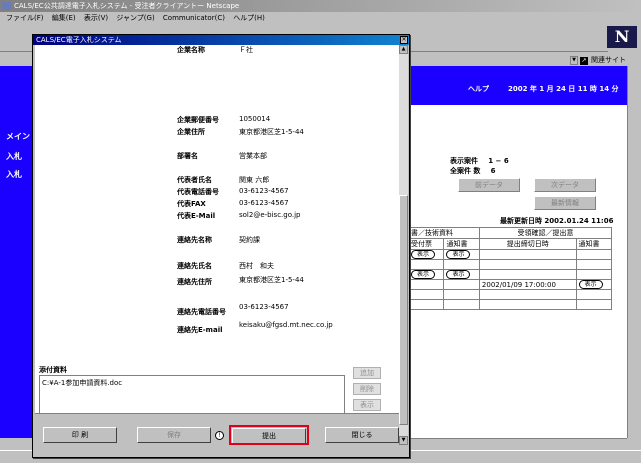 This screenshot has width=641, height=463. I want to click on display-count-value: 1 − 6, so click(498, 161).